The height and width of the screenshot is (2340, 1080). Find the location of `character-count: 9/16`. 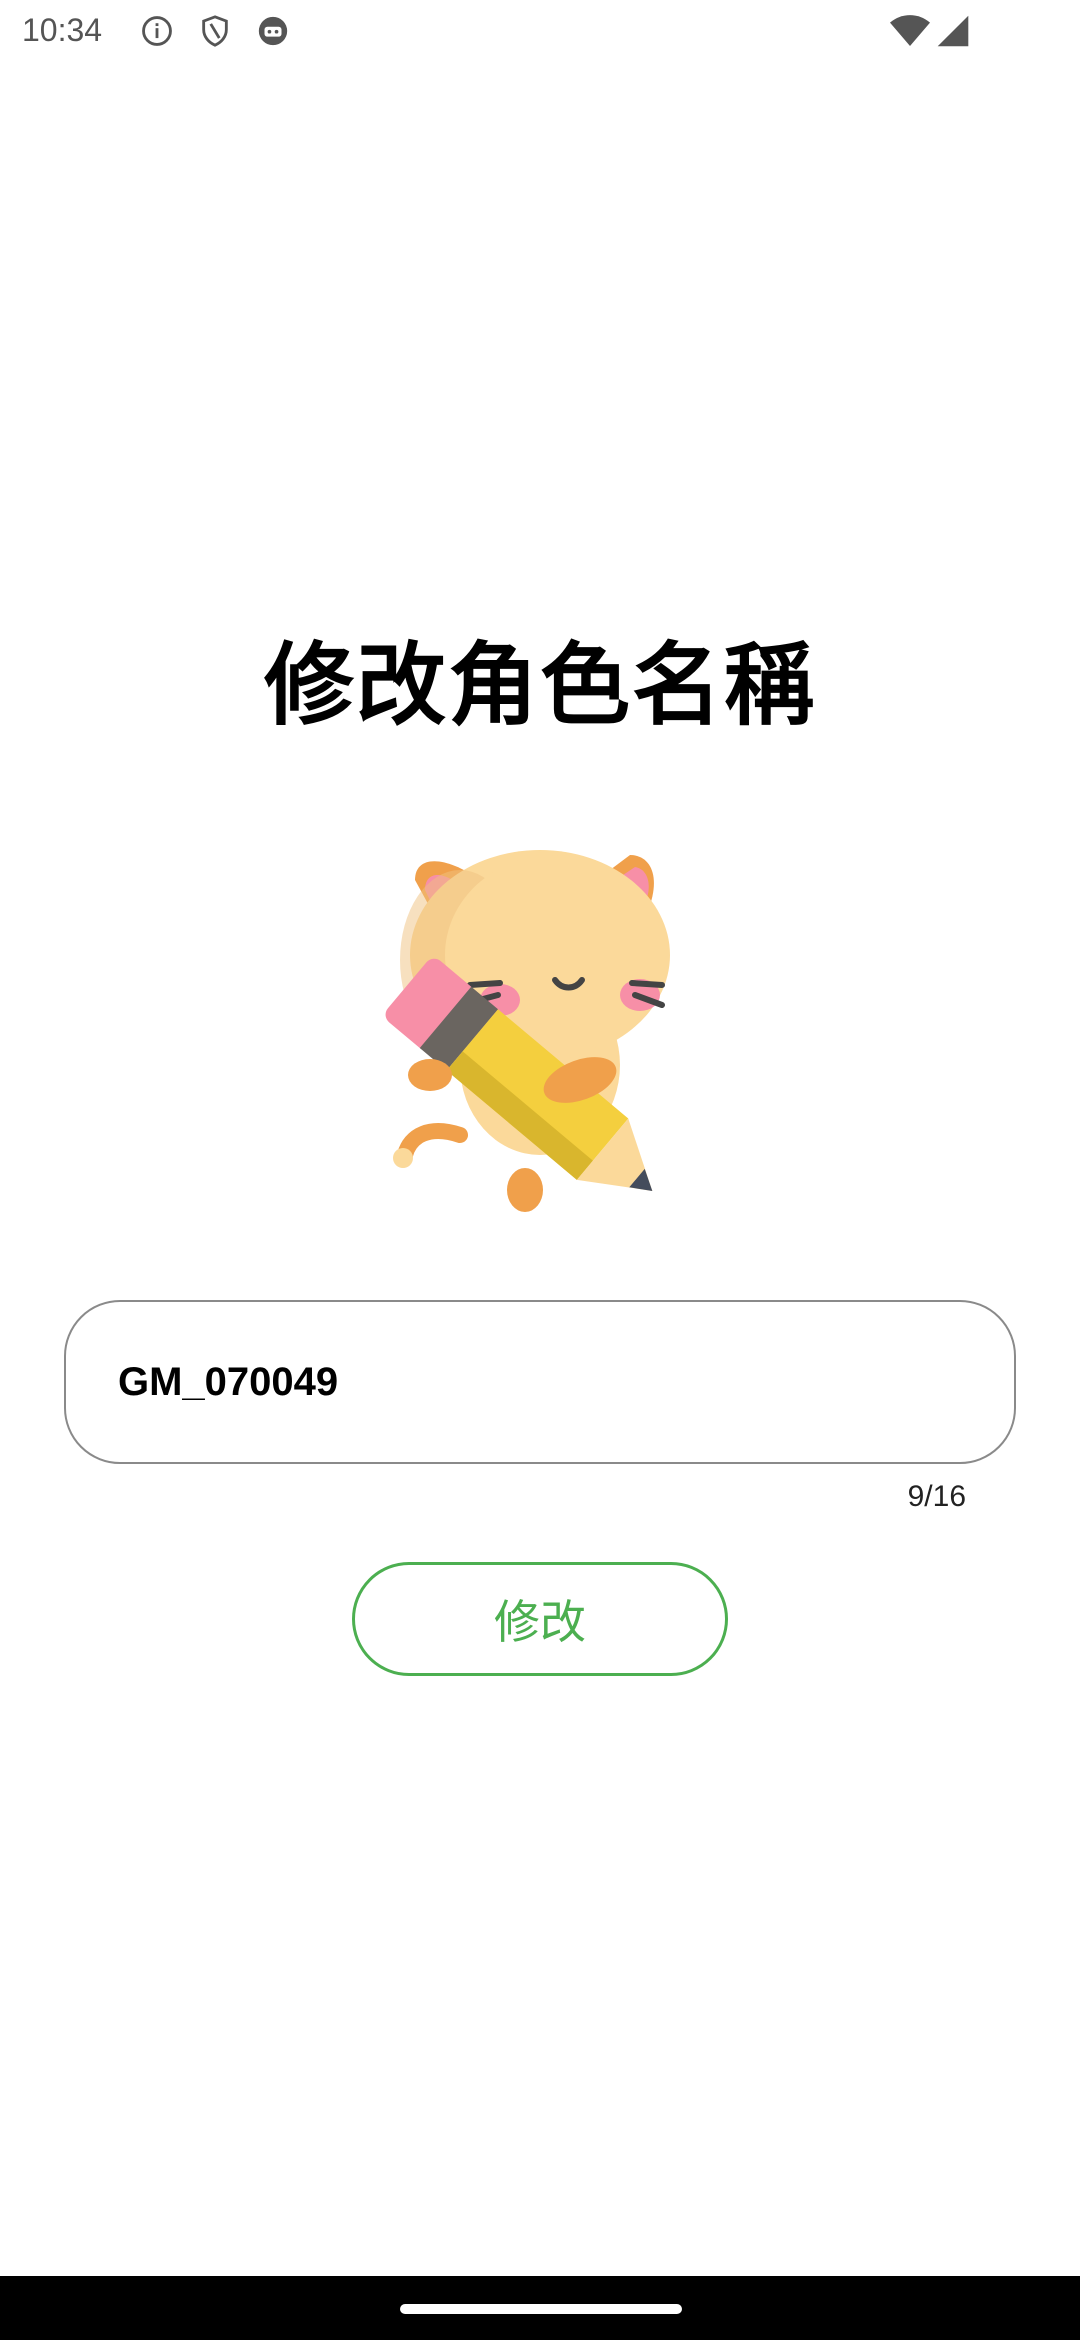

character-count: 9/16 is located at coordinates (936, 1496).